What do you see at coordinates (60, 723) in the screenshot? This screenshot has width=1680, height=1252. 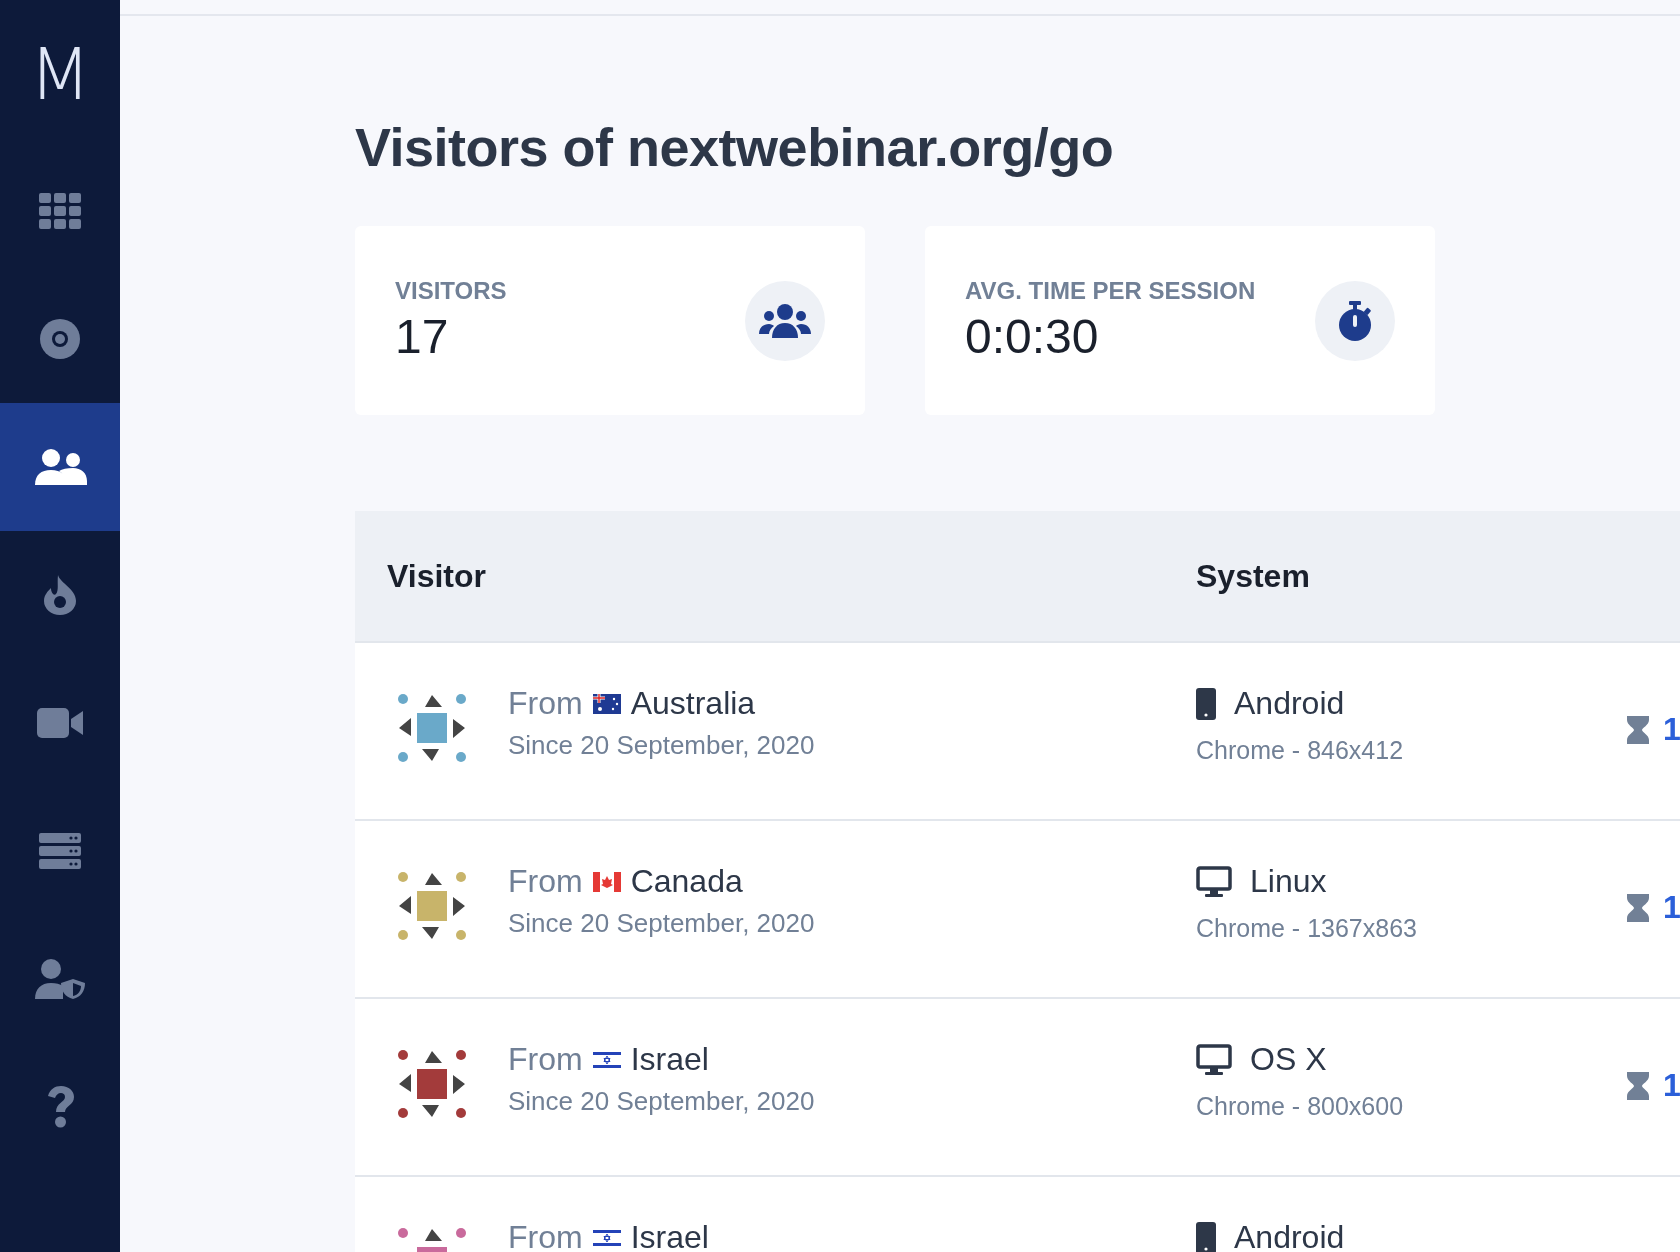 I see `video-camera-icon` at bounding box center [60, 723].